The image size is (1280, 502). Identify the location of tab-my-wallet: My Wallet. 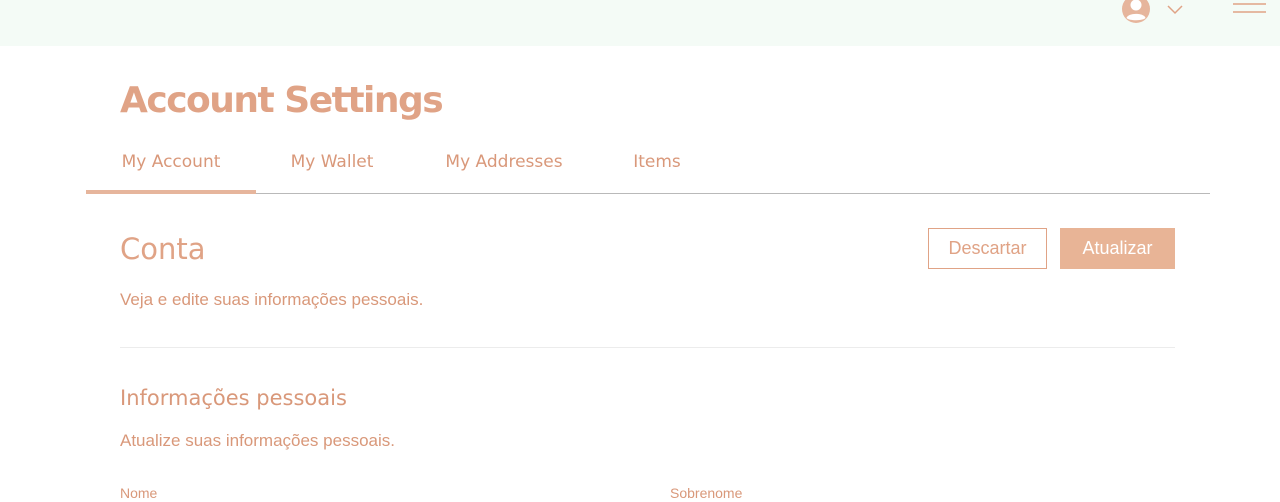
(332, 166).